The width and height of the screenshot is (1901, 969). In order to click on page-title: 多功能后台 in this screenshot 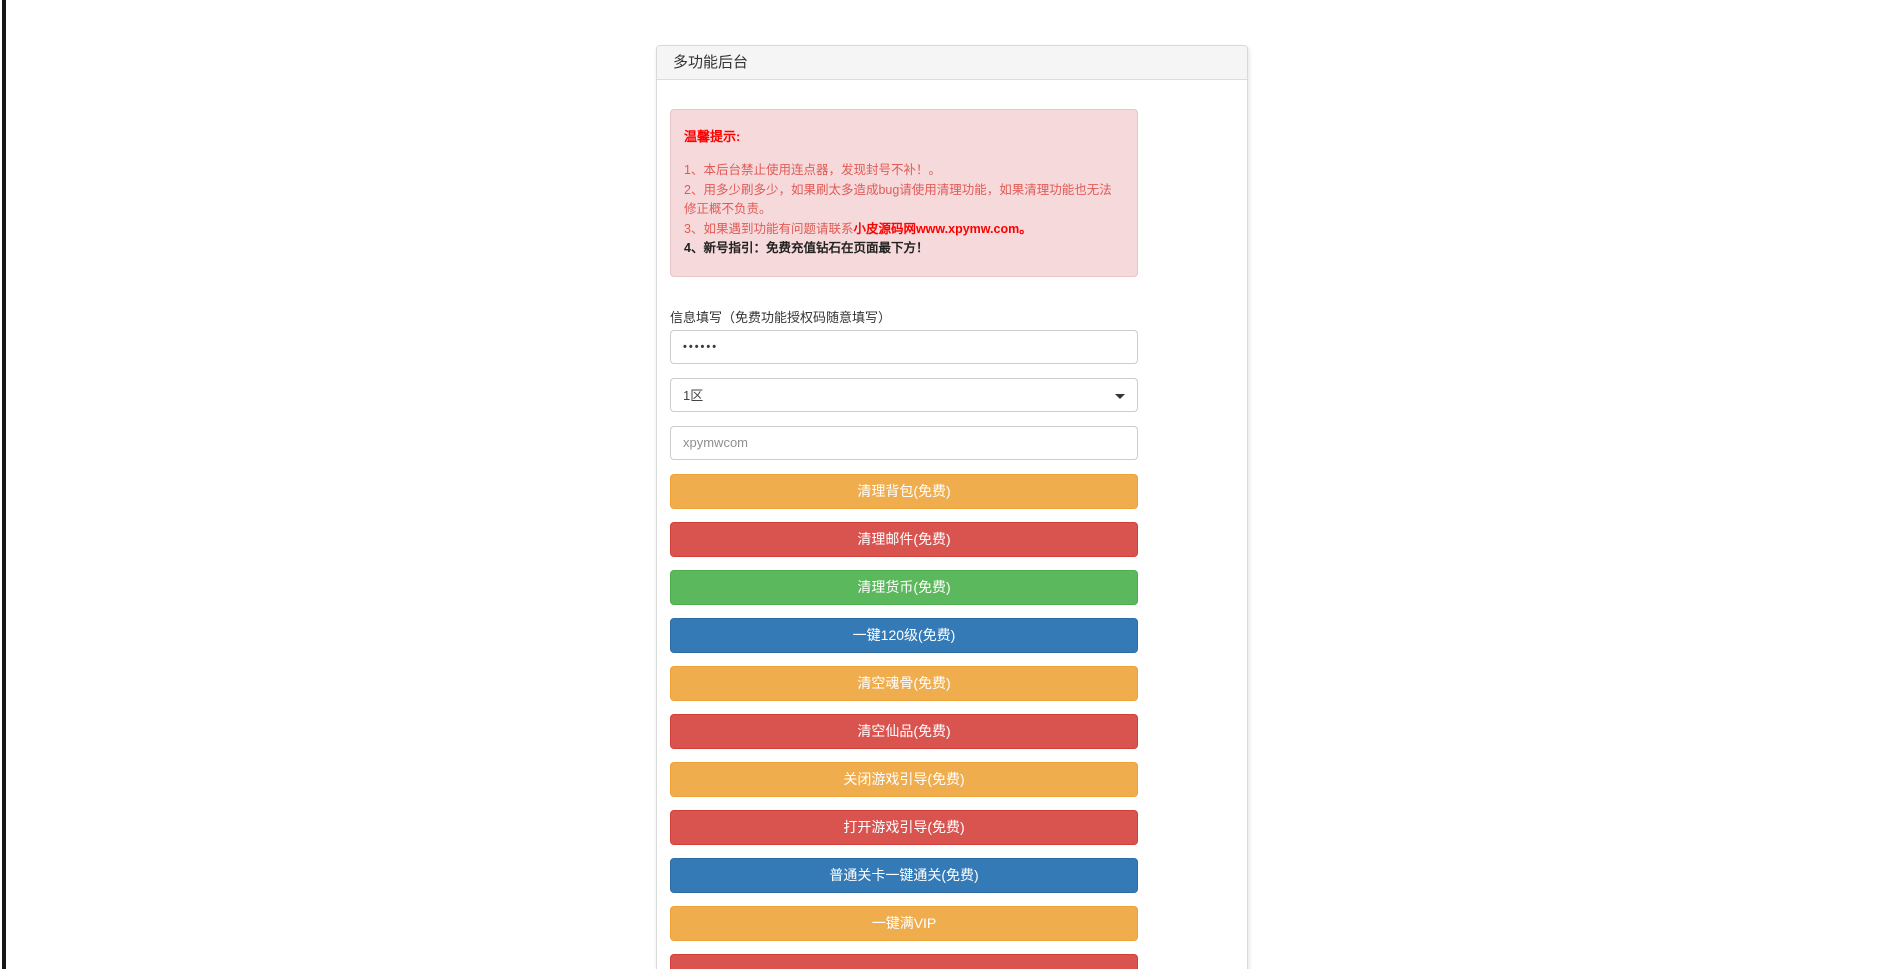, I will do `click(711, 62)`.